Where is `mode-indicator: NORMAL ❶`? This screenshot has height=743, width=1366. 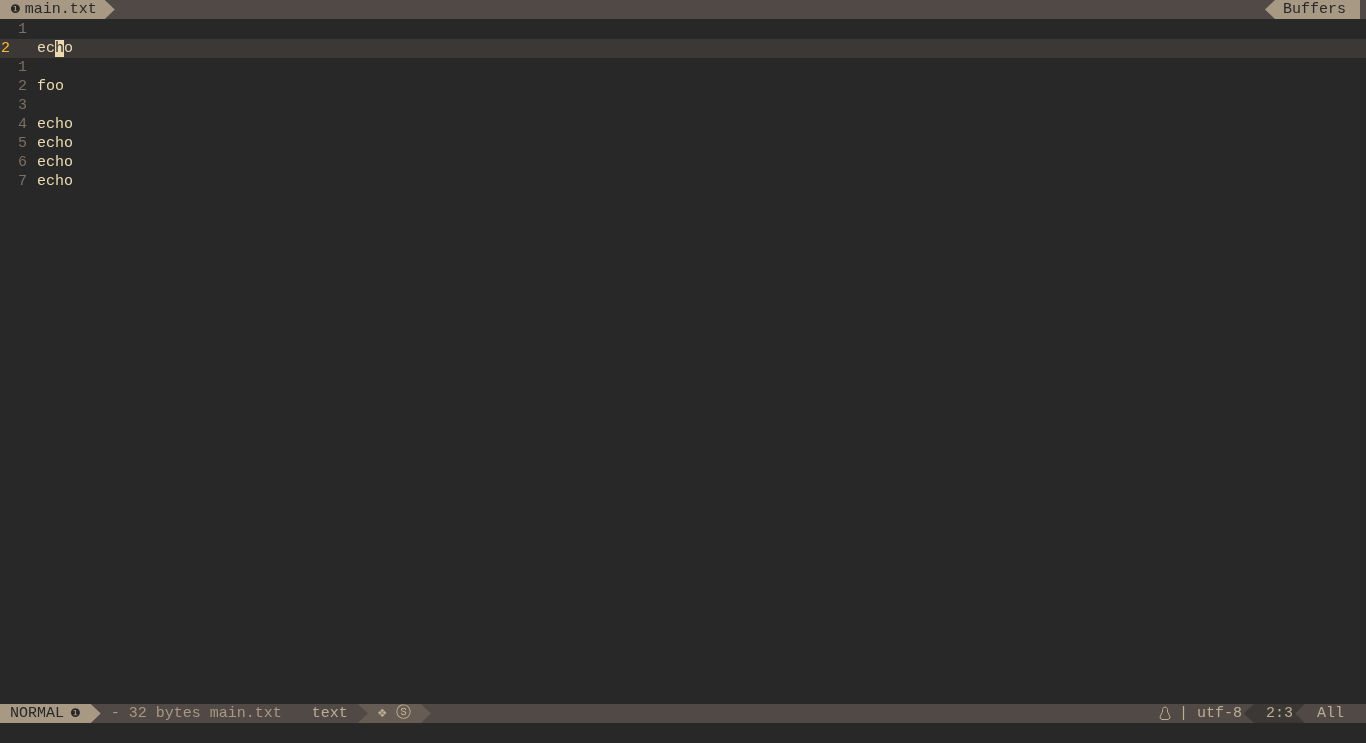 mode-indicator: NORMAL ❶ is located at coordinates (50, 713).